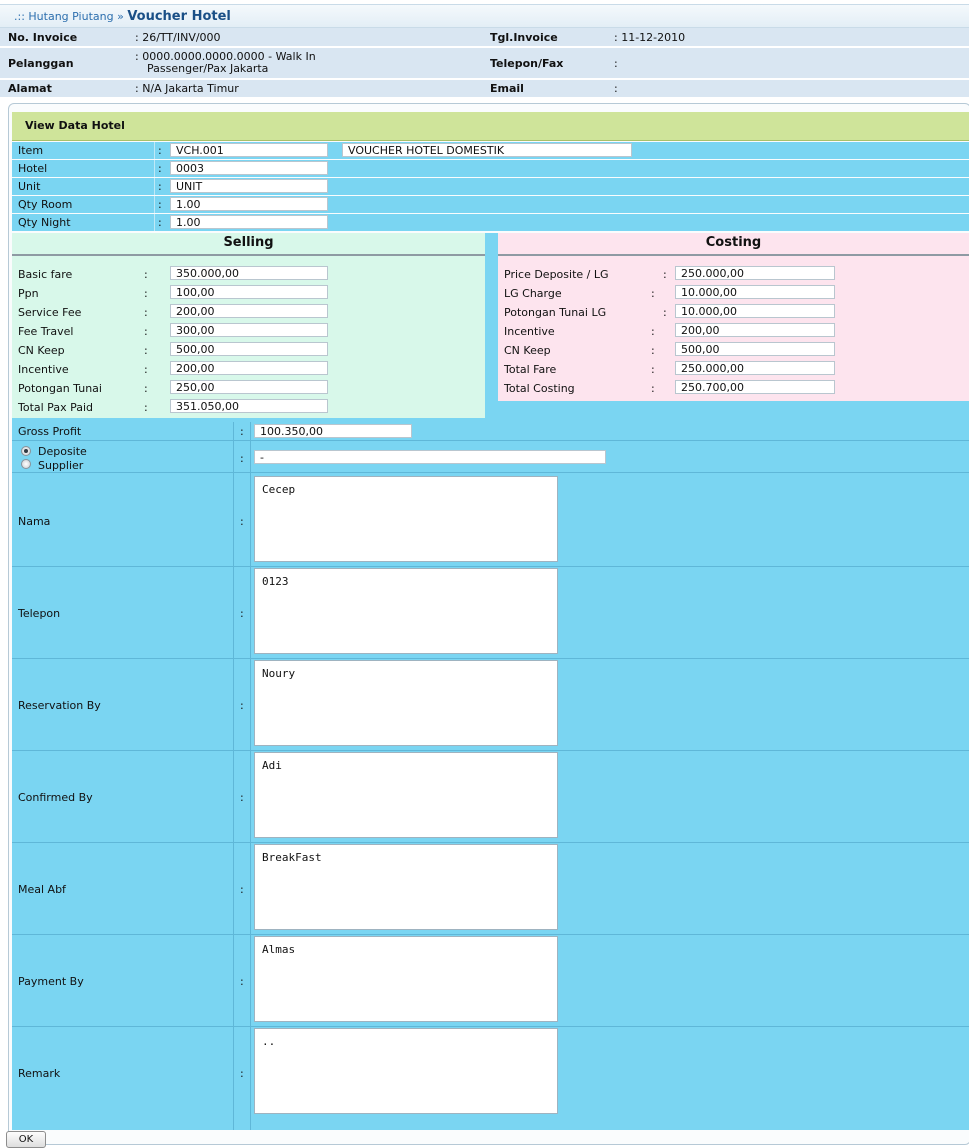 The width and height of the screenshot is (969, 1148). Describe the element at coordinates (406, 795) in the screenshot. I see `confirmed-by-textarea: Adi` at that location.